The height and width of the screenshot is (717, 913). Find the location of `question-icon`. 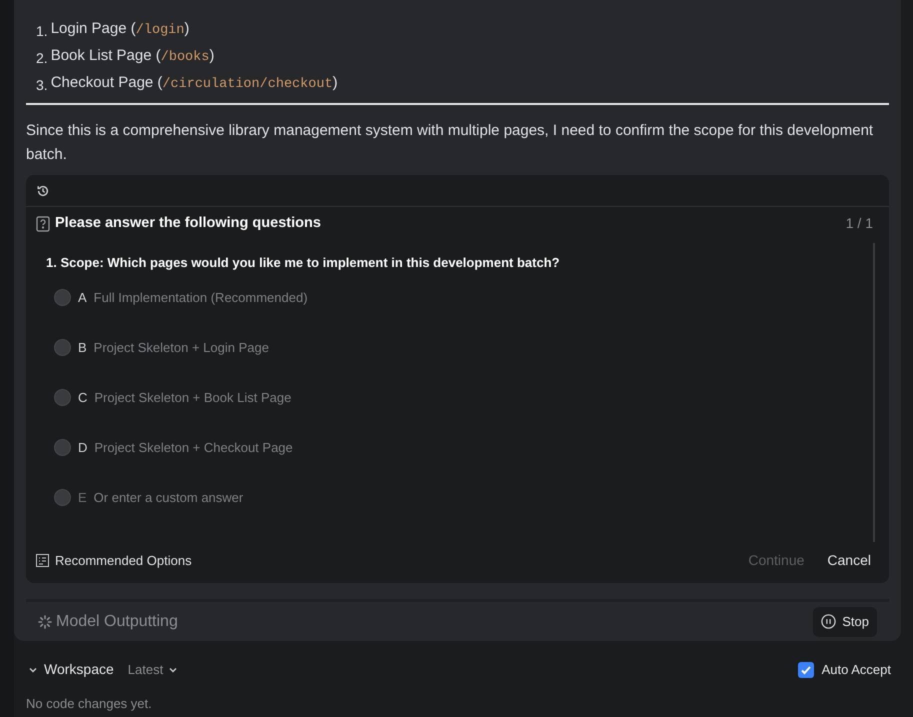

question-icon is located at coordinates (43, 224).